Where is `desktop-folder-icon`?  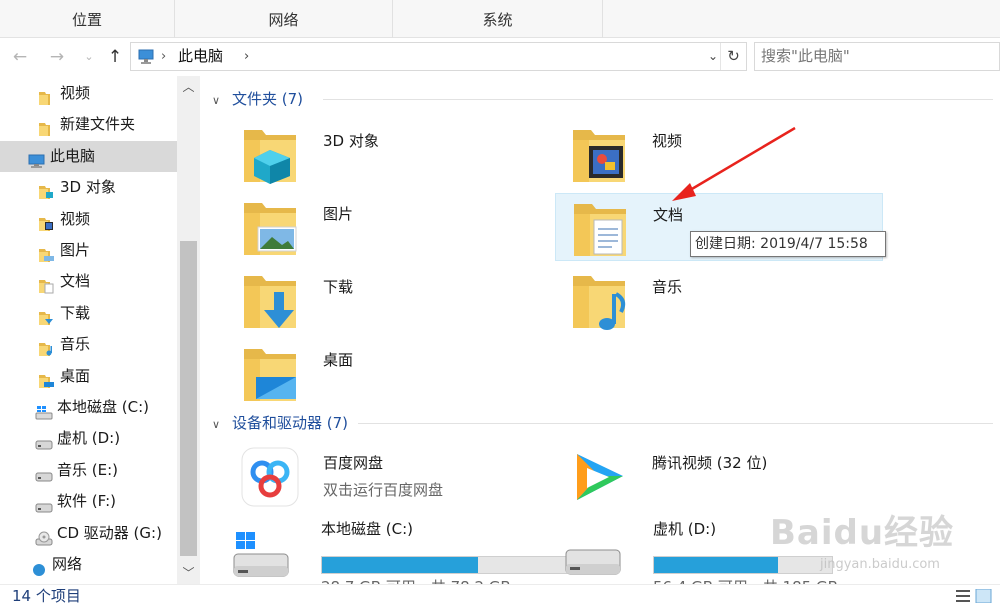
desktop-folder-icon is located at coordinates (270, 376).